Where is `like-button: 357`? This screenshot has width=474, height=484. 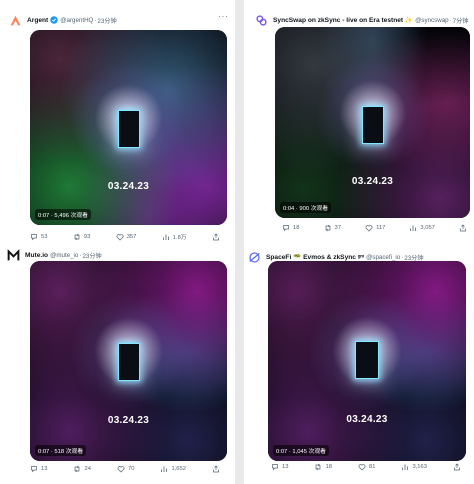
like-button: 357 is located at coordinates (126, 237).